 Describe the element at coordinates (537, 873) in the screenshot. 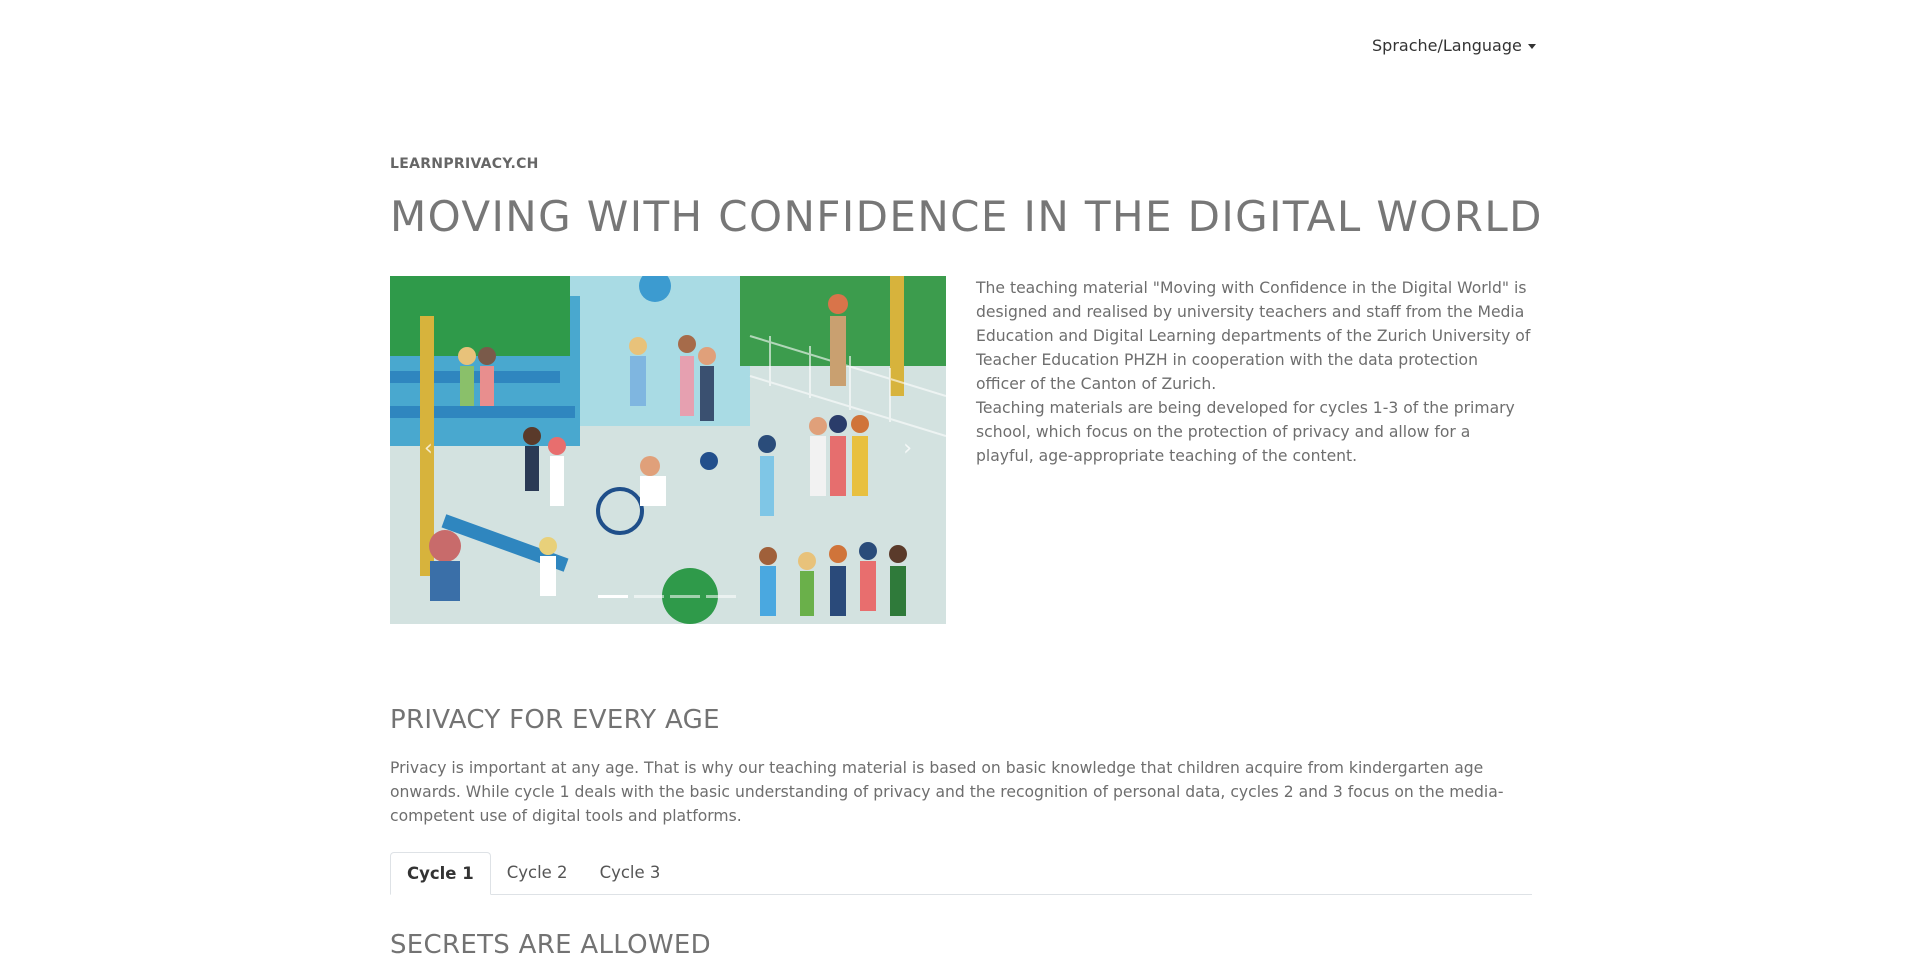

I see `tab-cycle-2: Cycle 2` at that location.